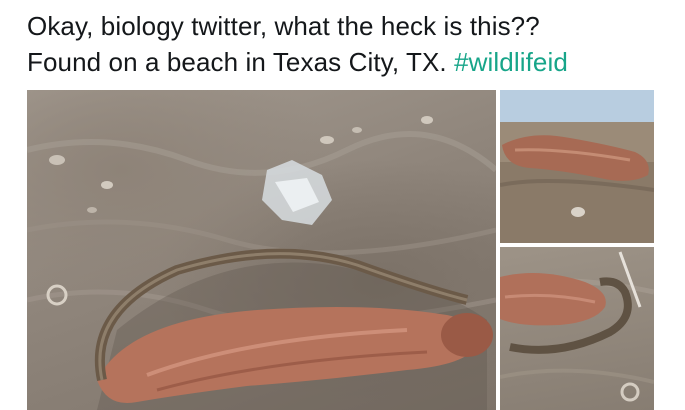 Image resolution: width=685 pixels, height=410 pixels. What do you see at coordinates (241, 62) in the screenshot?
I see `tweet-text-line-2-body: Found on a beach in Texas City, TX.` at bounding box center [241, 62].